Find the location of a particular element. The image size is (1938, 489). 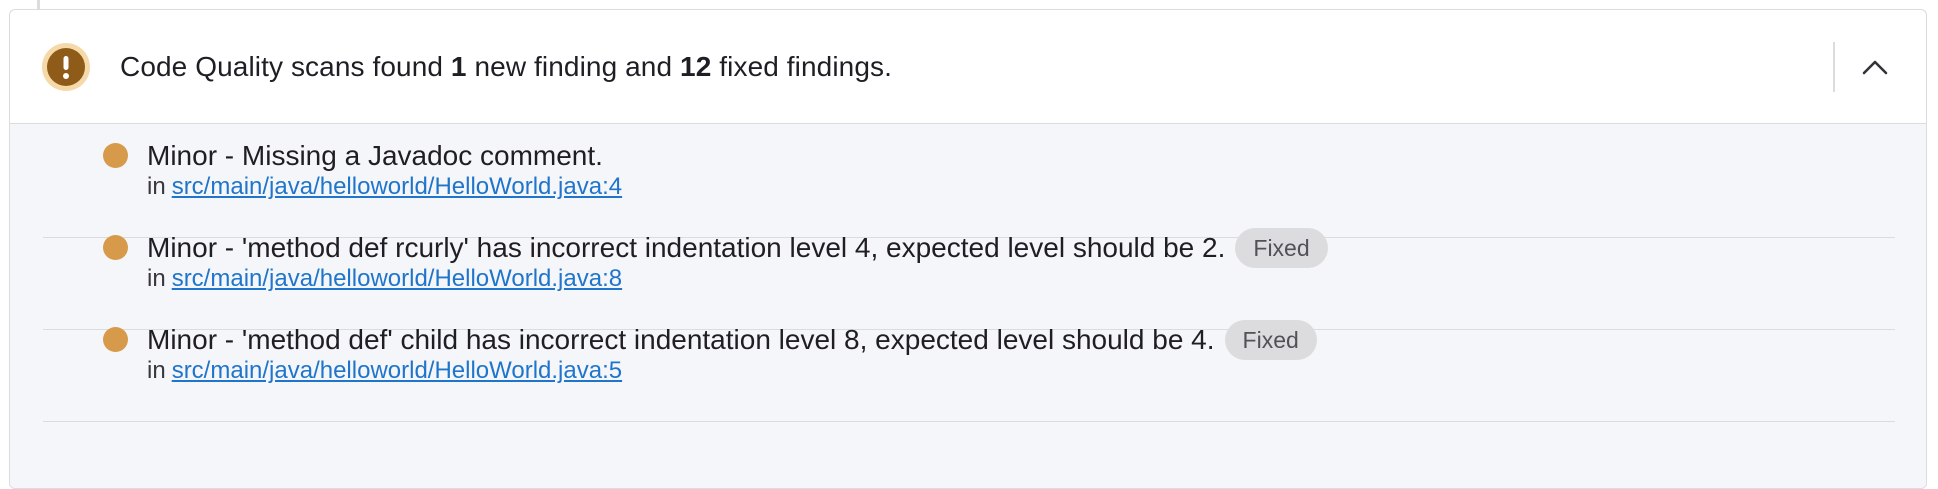

header-divider is located at coordinates (1834, 67).